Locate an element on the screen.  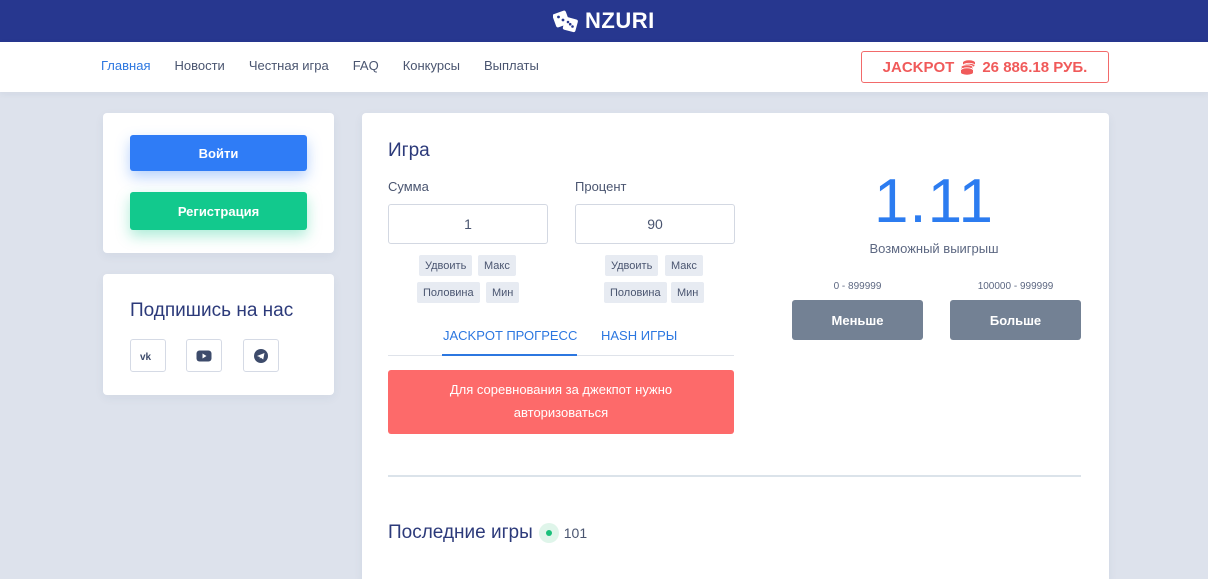
brand-logo: NZURI is located at coordinates (604, 21).